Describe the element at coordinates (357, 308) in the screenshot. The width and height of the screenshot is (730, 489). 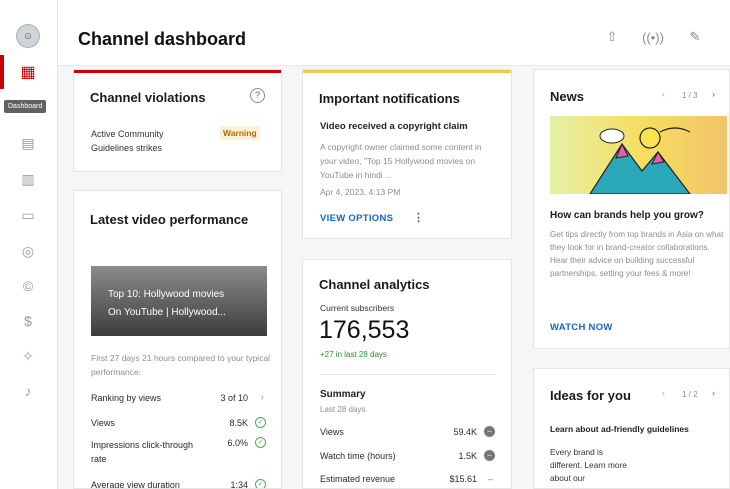
I see `subscribers-label: Current subscribers` at that location.